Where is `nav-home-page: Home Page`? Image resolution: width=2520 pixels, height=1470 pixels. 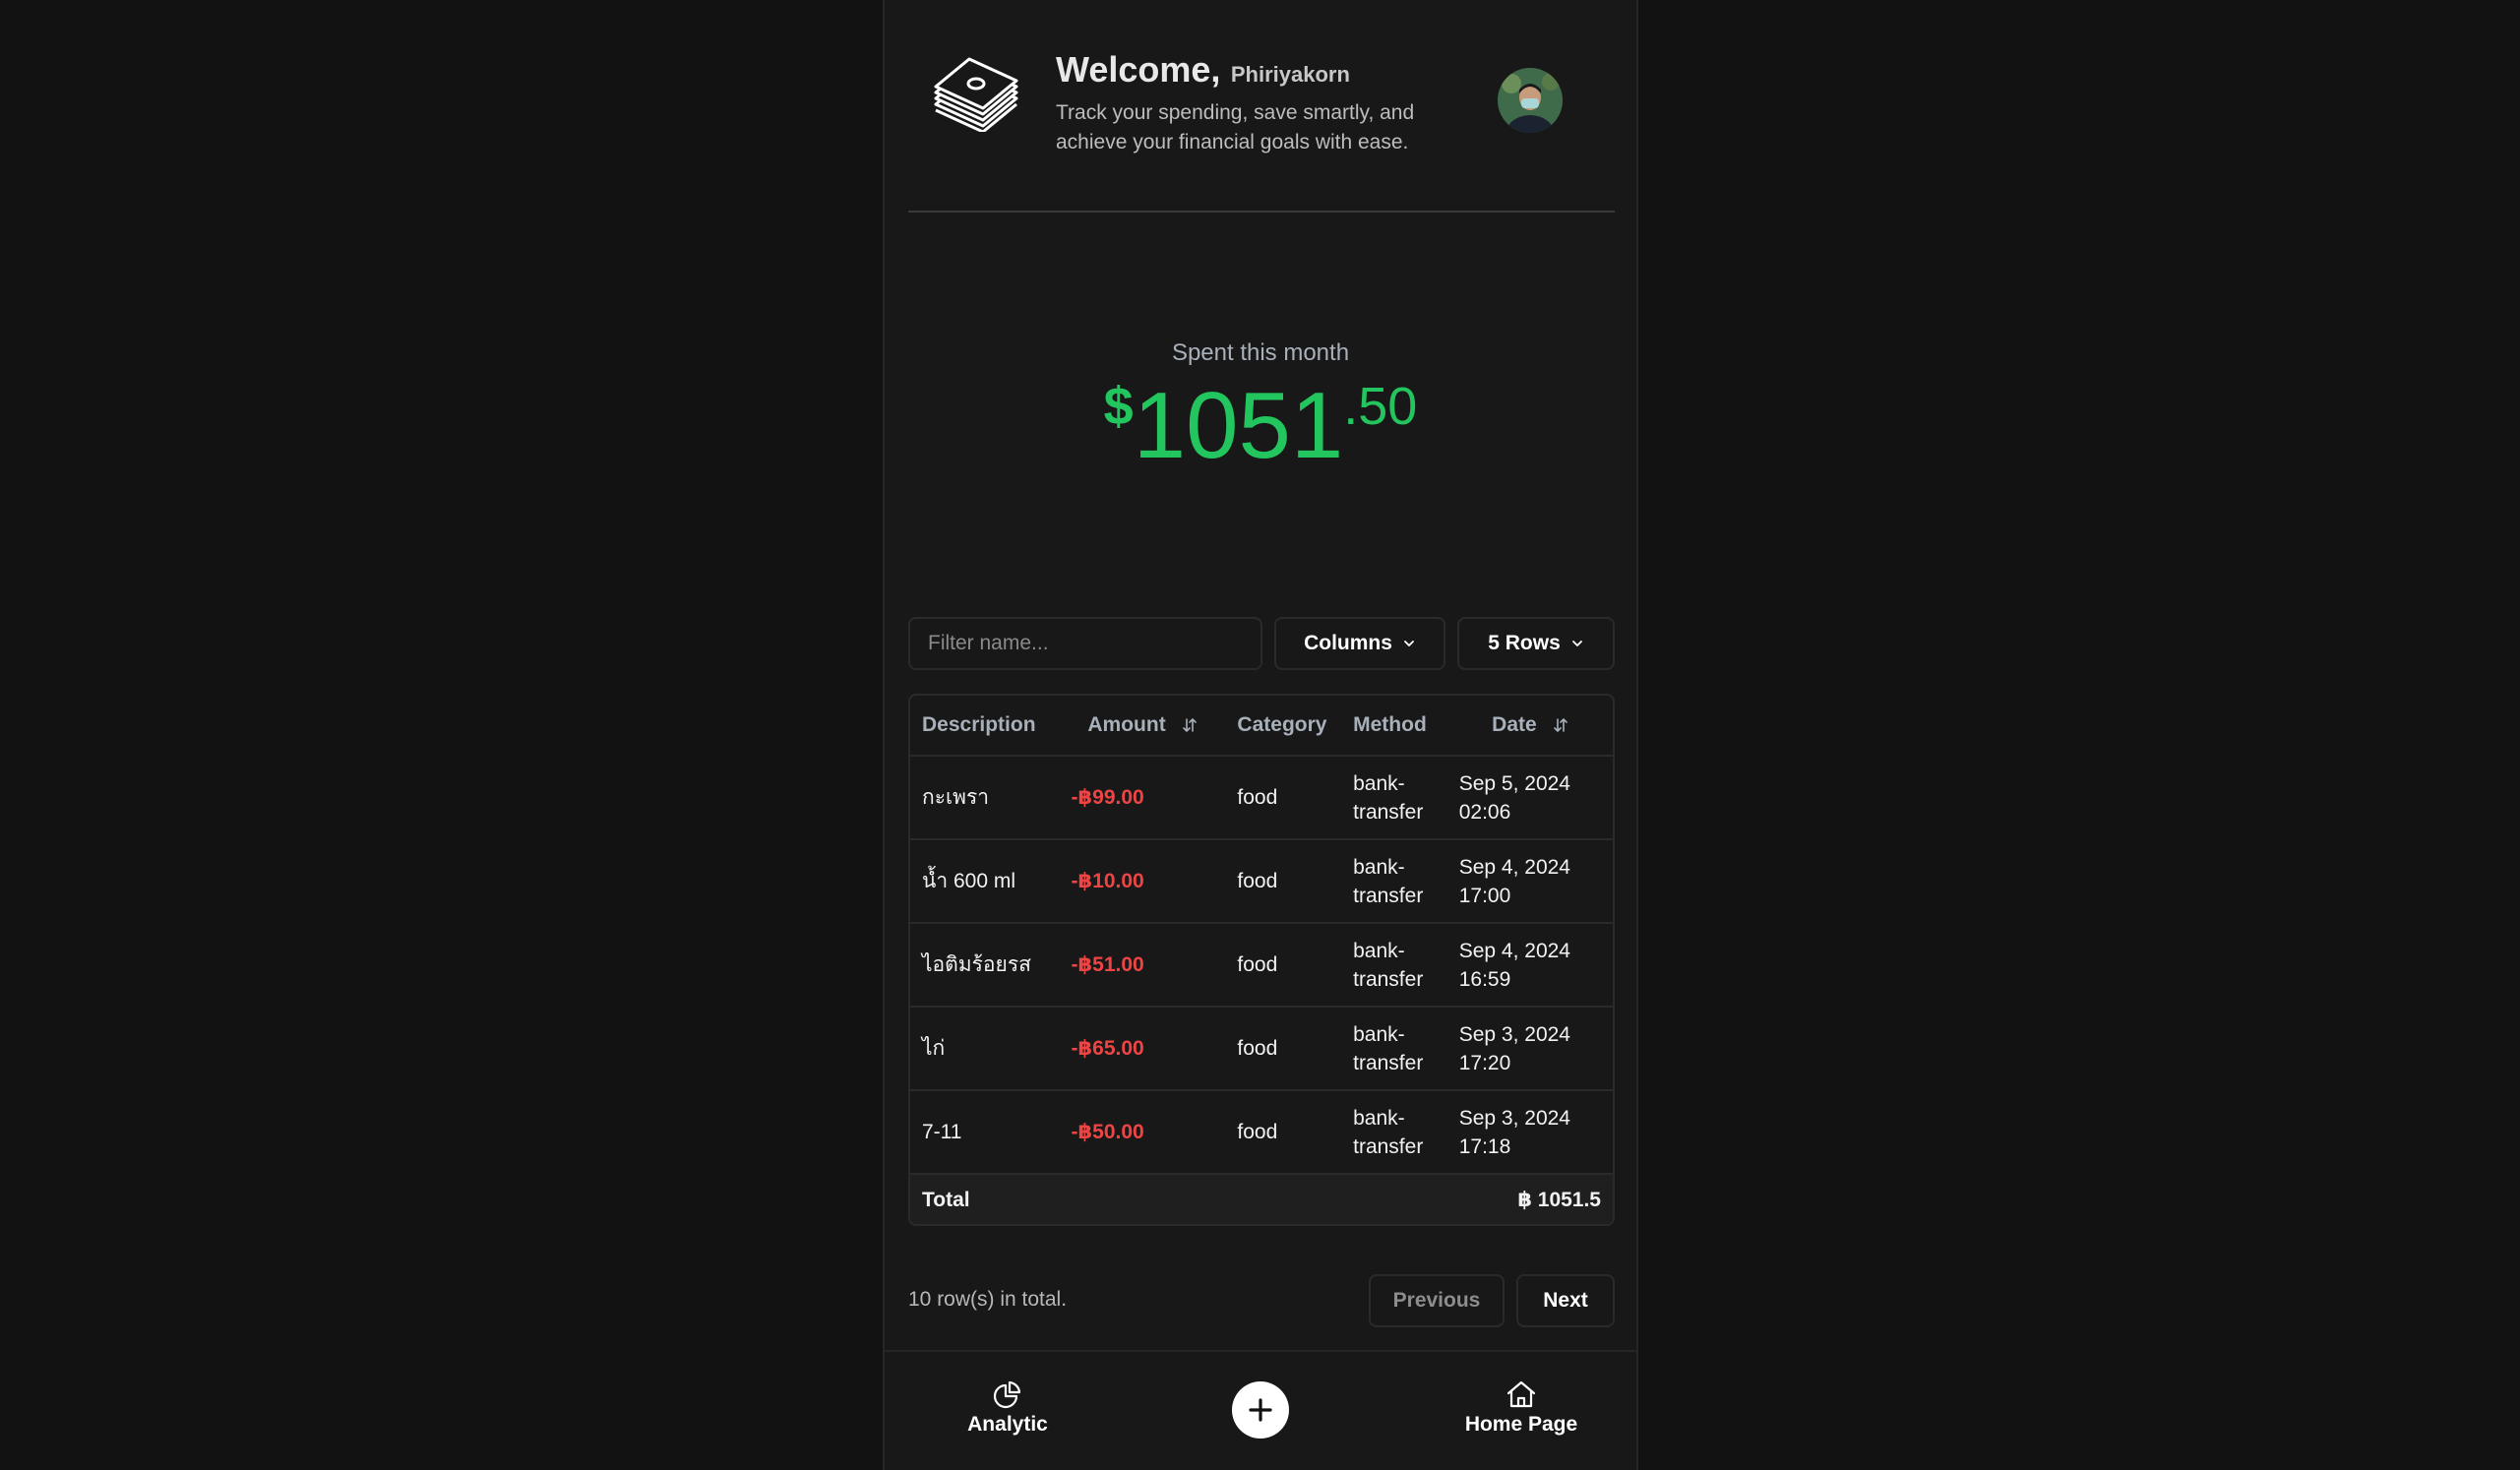
nav-home-page: Home Page is located at coordinates (1521, 1408).